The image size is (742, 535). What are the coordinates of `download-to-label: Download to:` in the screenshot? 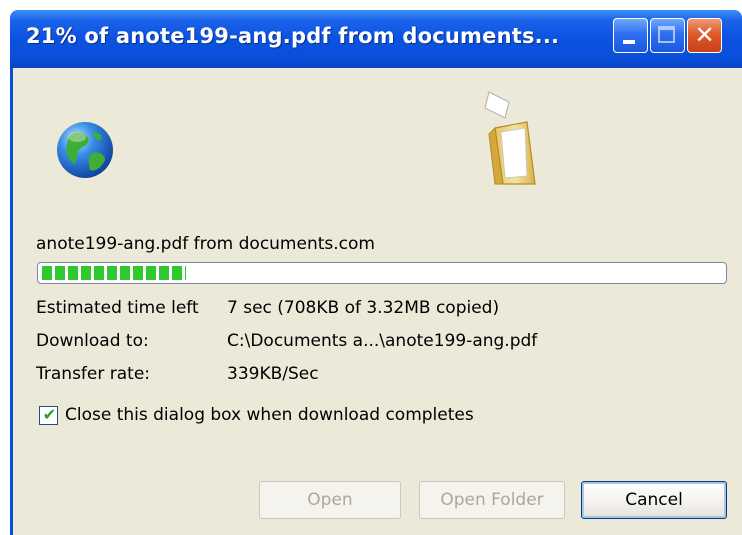 It's located at (92, 341).